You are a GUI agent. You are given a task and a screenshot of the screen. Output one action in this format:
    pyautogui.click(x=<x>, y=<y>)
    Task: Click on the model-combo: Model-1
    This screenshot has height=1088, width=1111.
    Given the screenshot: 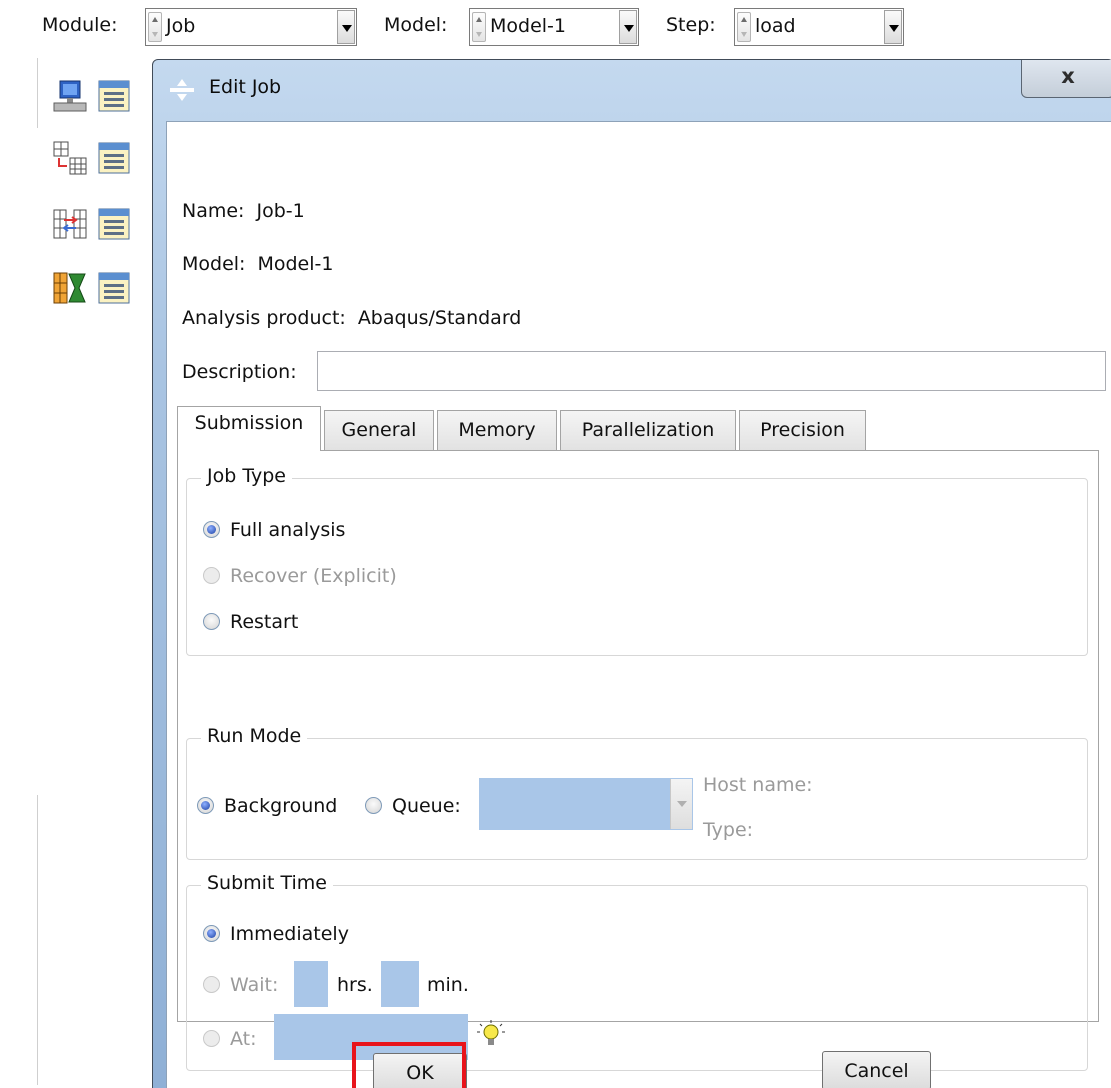 What is the action you would take?
    pyautogui.click(x=554, y=27)
    